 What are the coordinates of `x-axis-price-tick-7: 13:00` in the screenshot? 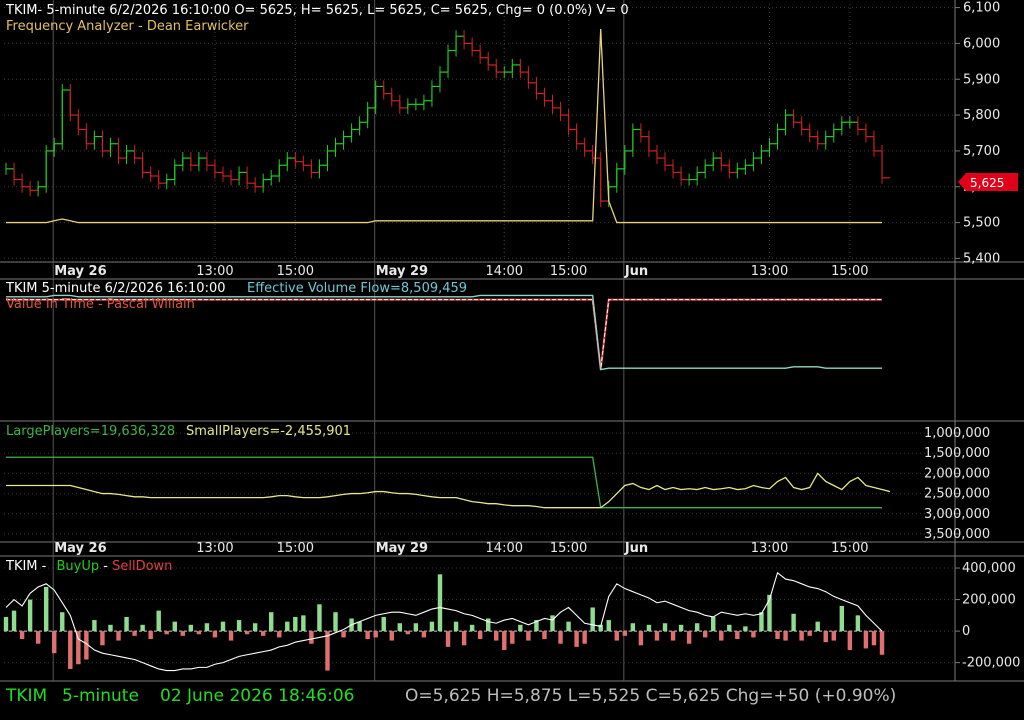 It's located at (769, 271).